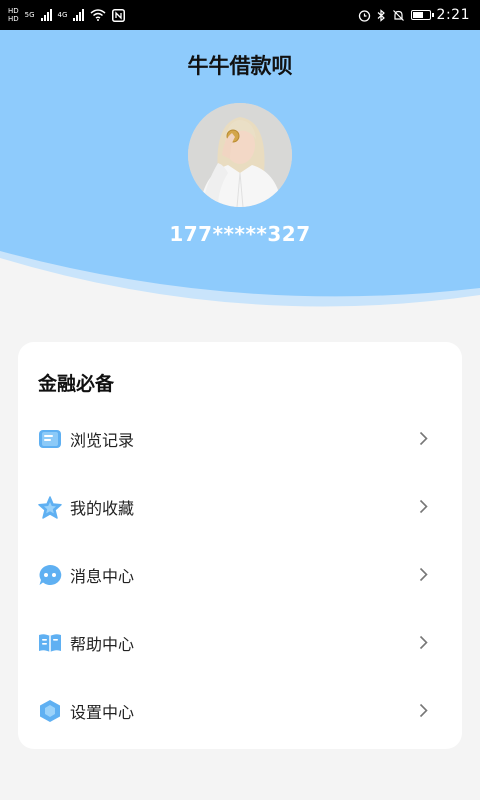 Image resolution: width=480 pixels, height=800 pixels. I want to click on menu-item-label: 我的收藏, so click(102, 508).